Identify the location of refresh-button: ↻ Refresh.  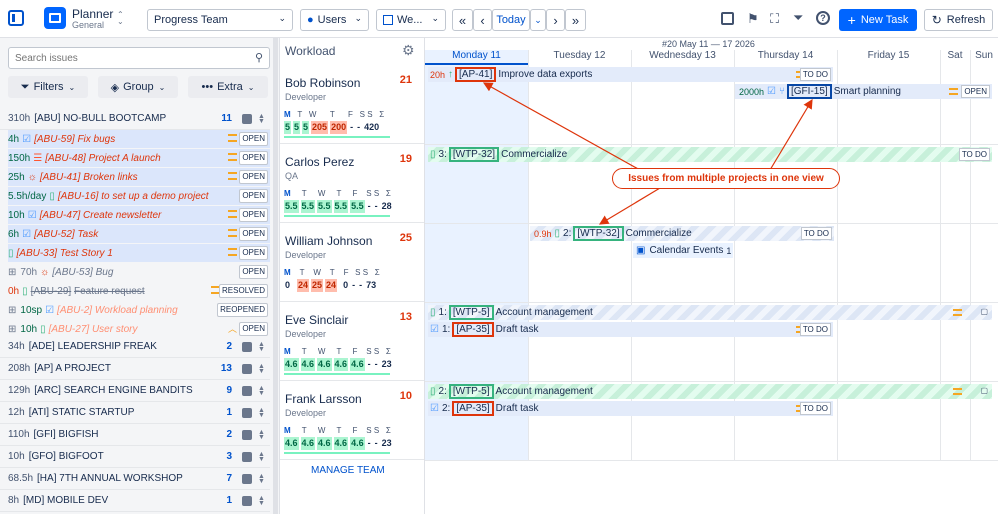
(958, 20).